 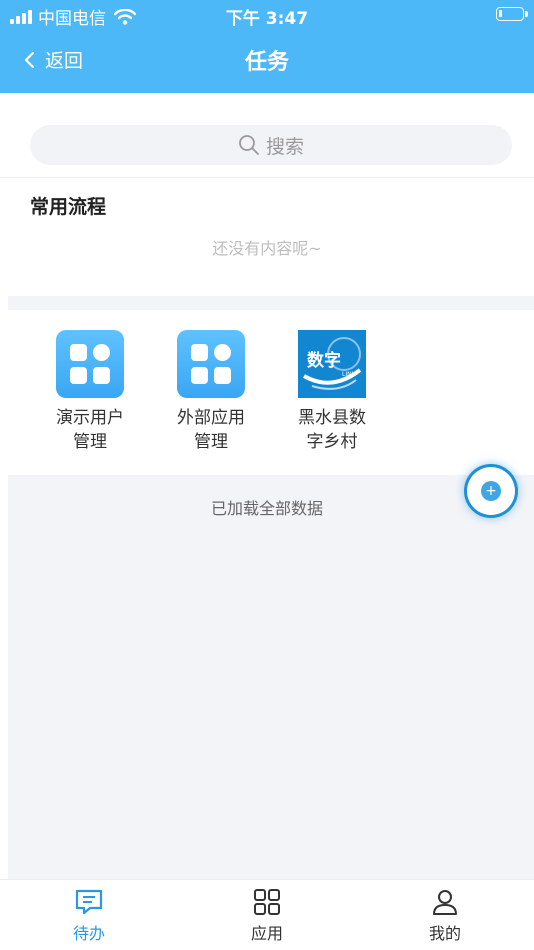 I want to click on app-item-heishui-digital-village: 数字 LINK 黑水县数字乡村, so click(x=332, y=392).